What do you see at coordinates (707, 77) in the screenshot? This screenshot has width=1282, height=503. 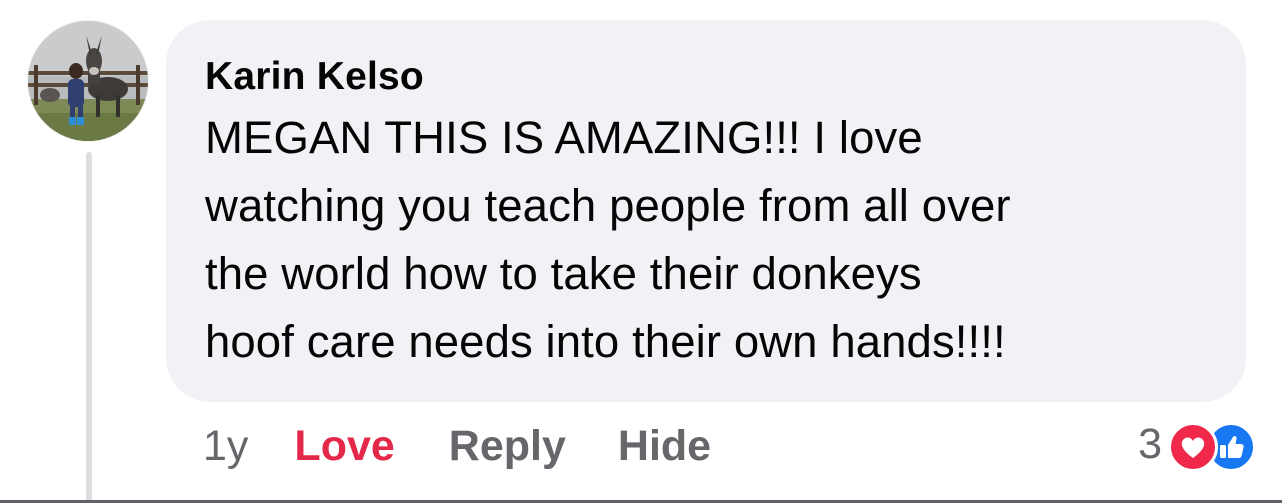 I see `comment-author-name: Karin Kelso` at bounding box center [707, 77].